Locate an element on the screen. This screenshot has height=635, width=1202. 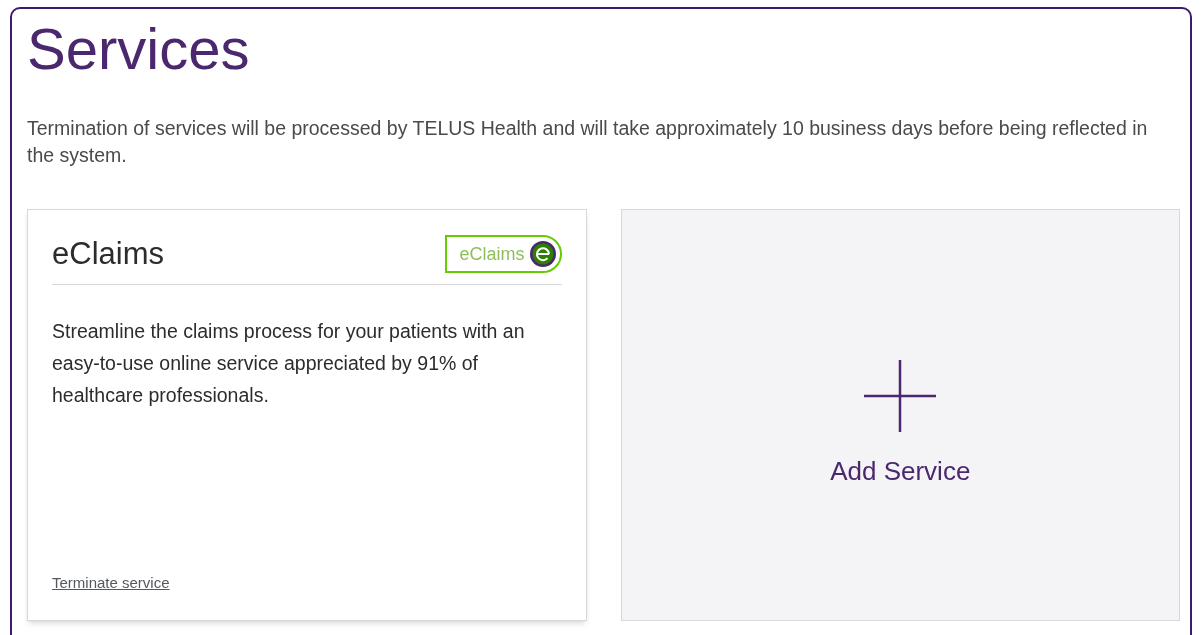
card-description: Streamline the claims process for your patients with an easy-to-use online service appreciated by 91% of healthcare professionals. is located at coordinates (289, 363).